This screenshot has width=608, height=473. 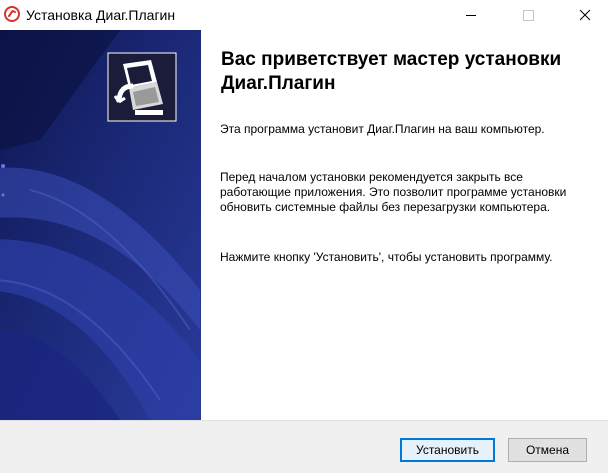 What do you see at coordinates (12, 14) in the screenshot?
I see `app-icon` at bounding box center [12, 14].